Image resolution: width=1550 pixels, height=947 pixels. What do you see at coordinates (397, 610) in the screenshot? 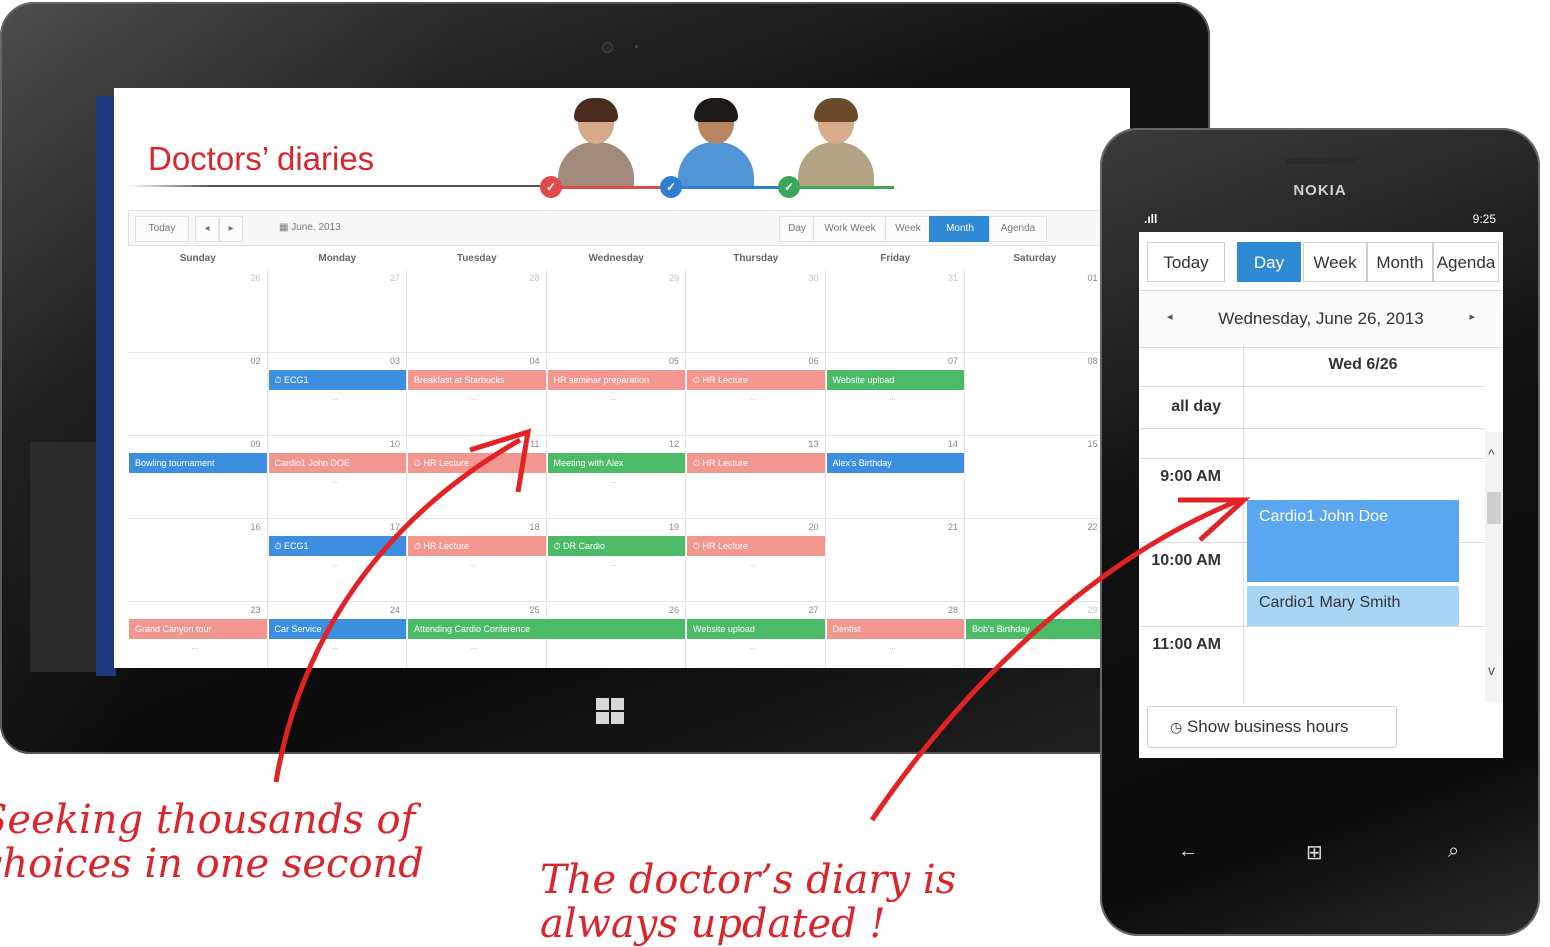
I see `arrow-to-month-view` at bounding box center [397, 610].